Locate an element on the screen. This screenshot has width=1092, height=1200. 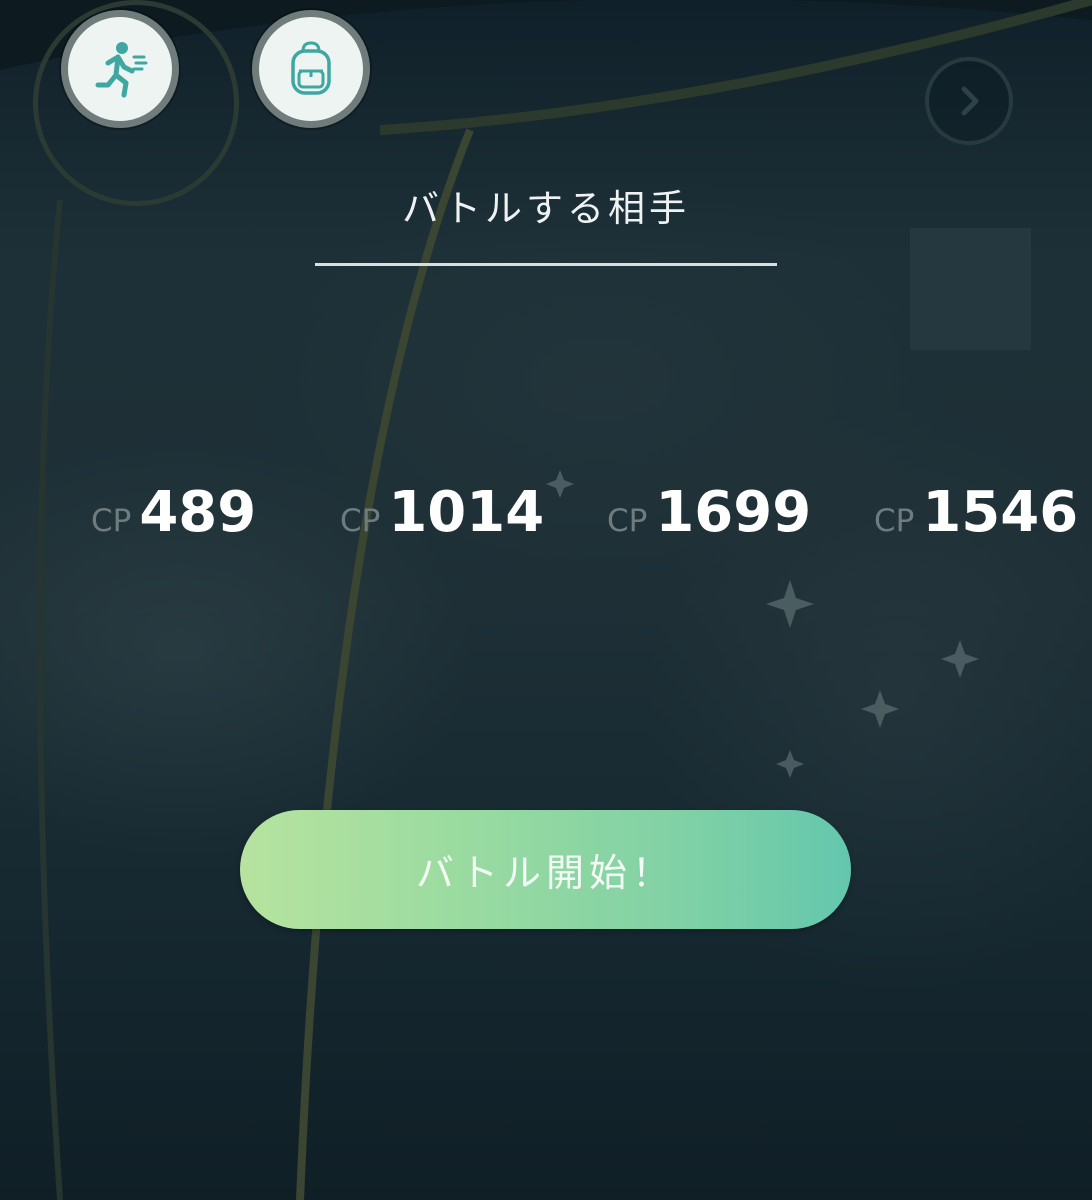
chevron-right-icon is located at coordinates (970, 101).